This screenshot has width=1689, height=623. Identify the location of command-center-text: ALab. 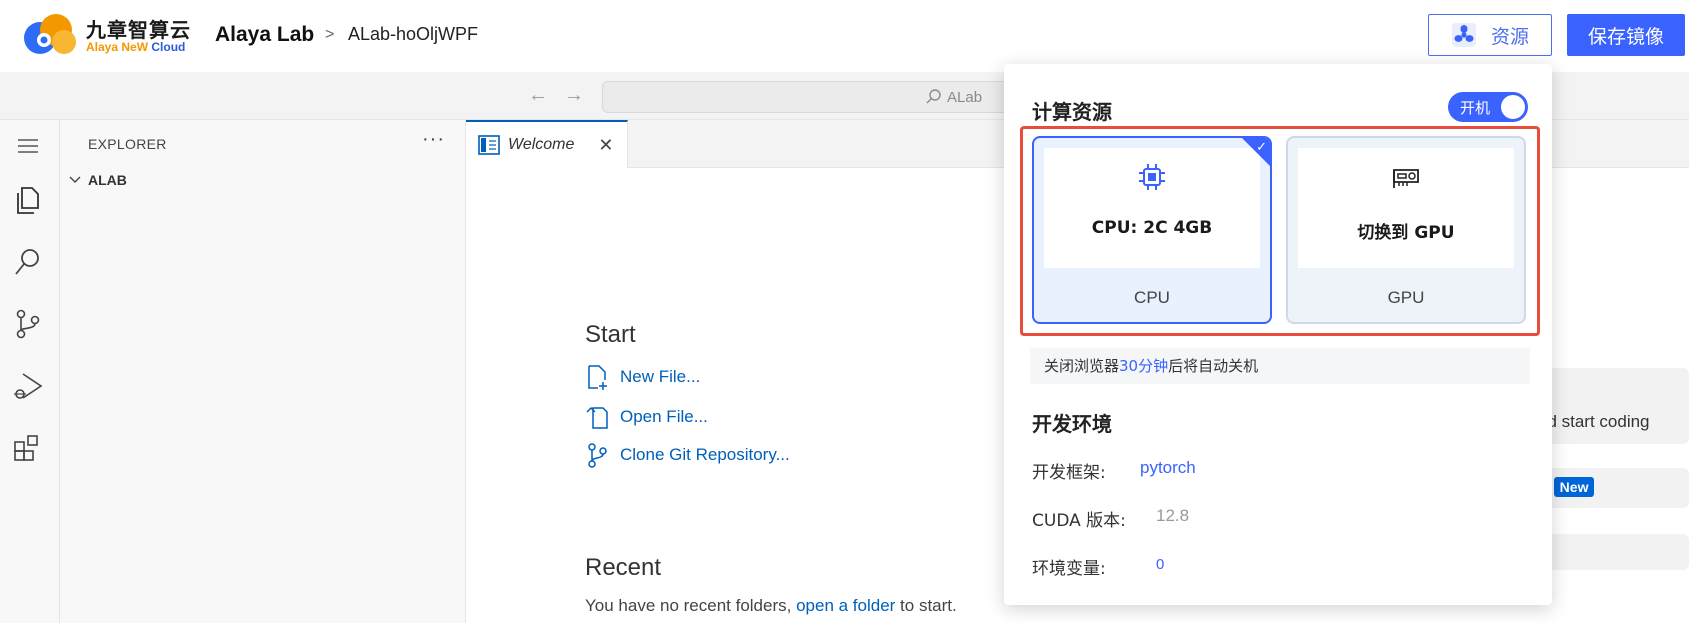
(965, 97).